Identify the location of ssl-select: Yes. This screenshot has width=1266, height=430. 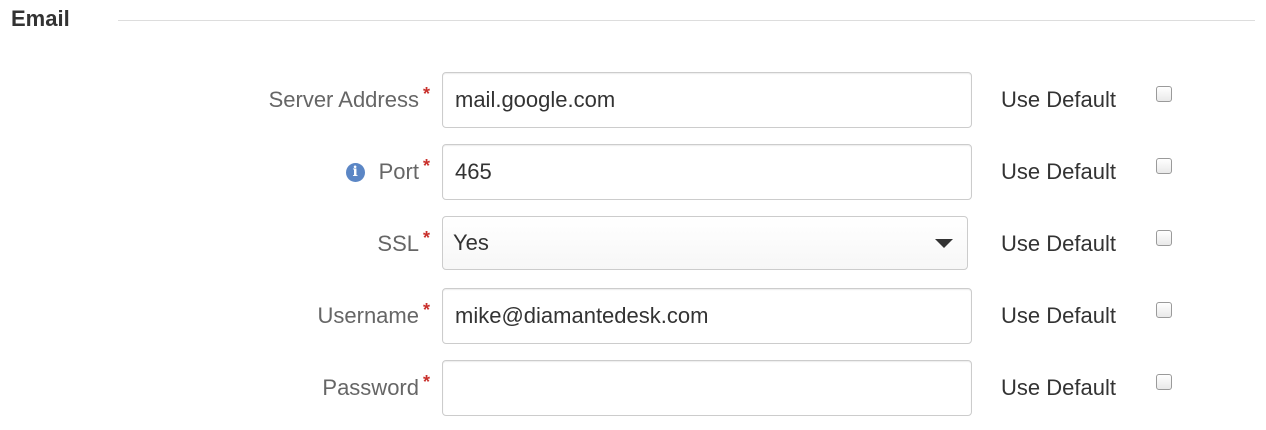
(705, 243).